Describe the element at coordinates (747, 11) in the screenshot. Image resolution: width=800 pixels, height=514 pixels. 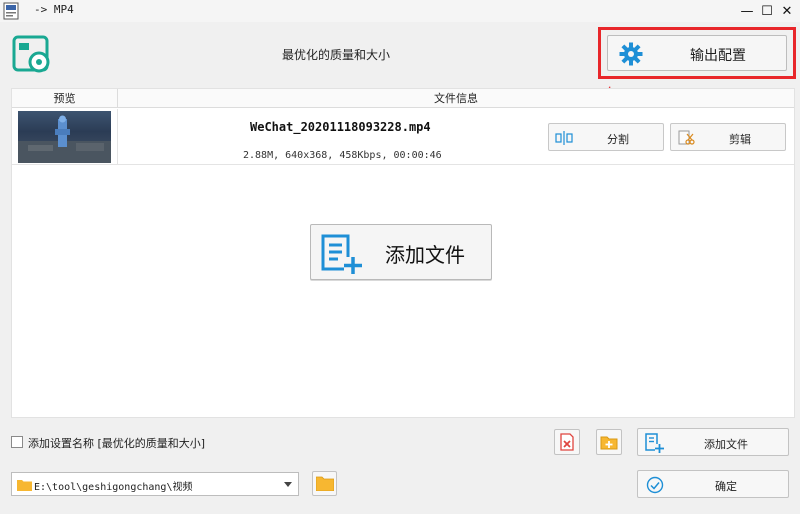
I see `minimize-button: —` at that location.